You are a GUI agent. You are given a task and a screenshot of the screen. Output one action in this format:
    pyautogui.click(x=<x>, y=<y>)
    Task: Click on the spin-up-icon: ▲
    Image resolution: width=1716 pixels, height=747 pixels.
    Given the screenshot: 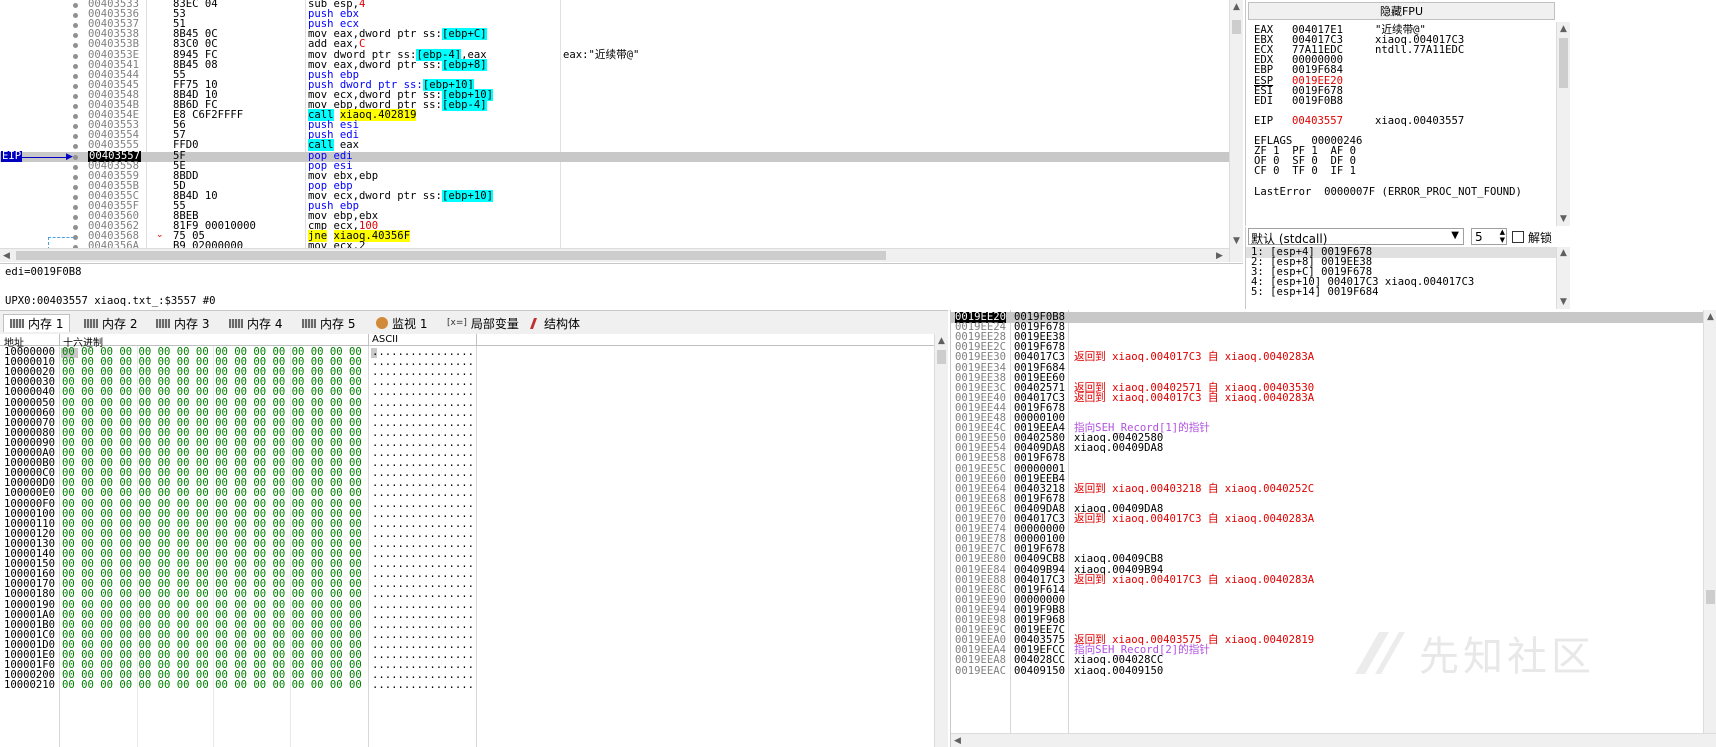 What is the action you would take?
    pyautogui.click(x=1502, y=232)
    